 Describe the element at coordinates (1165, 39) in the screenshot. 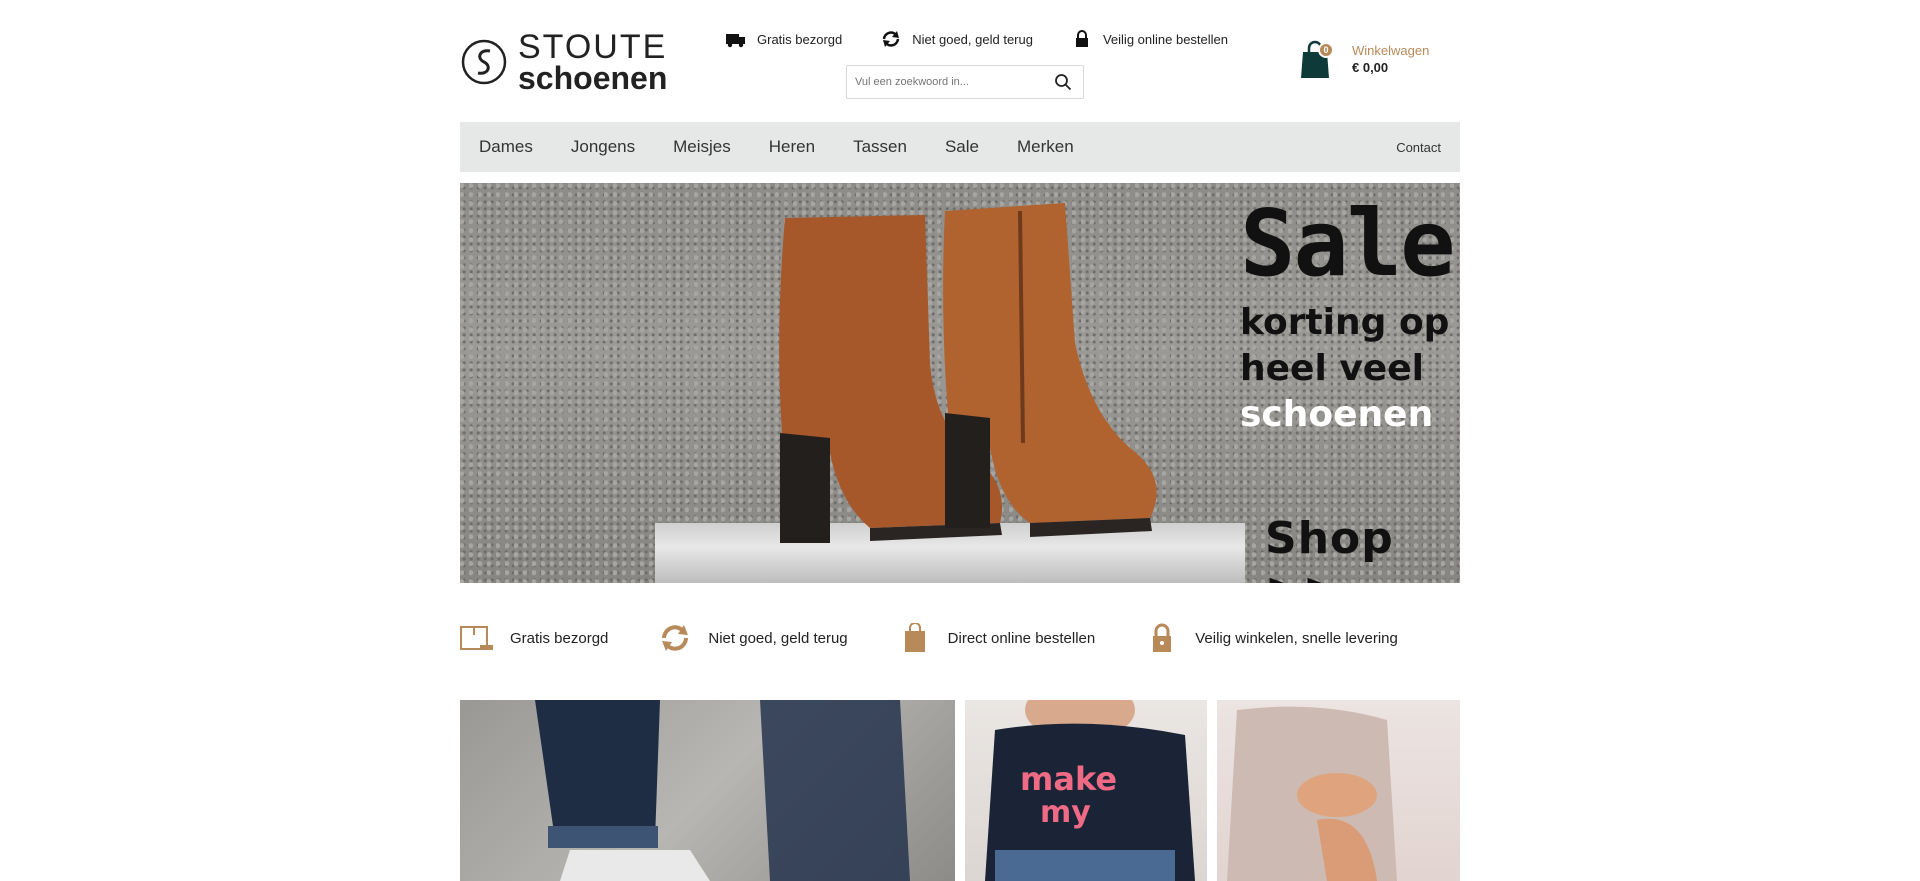

I see `usp-label: Veilig online bestellen` at that location.